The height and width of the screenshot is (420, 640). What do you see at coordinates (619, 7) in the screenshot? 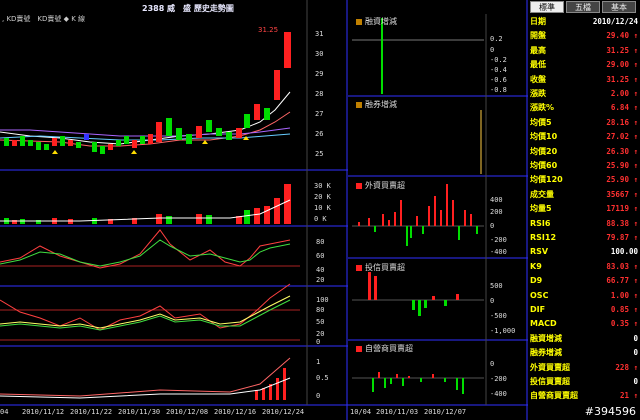
I see `tab-basic: 基本` at bounding box center [619, 7].